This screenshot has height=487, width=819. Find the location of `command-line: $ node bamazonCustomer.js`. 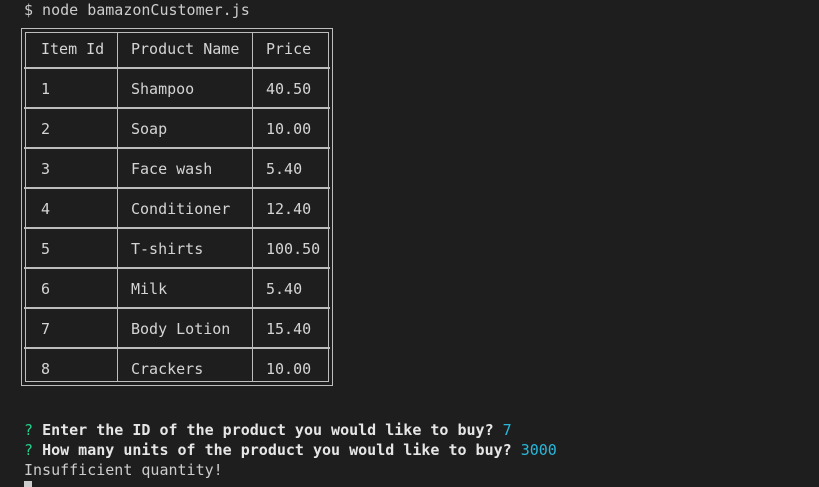

command-line: $ node bamazonCustomer.js is located at coordinates (137, 10).